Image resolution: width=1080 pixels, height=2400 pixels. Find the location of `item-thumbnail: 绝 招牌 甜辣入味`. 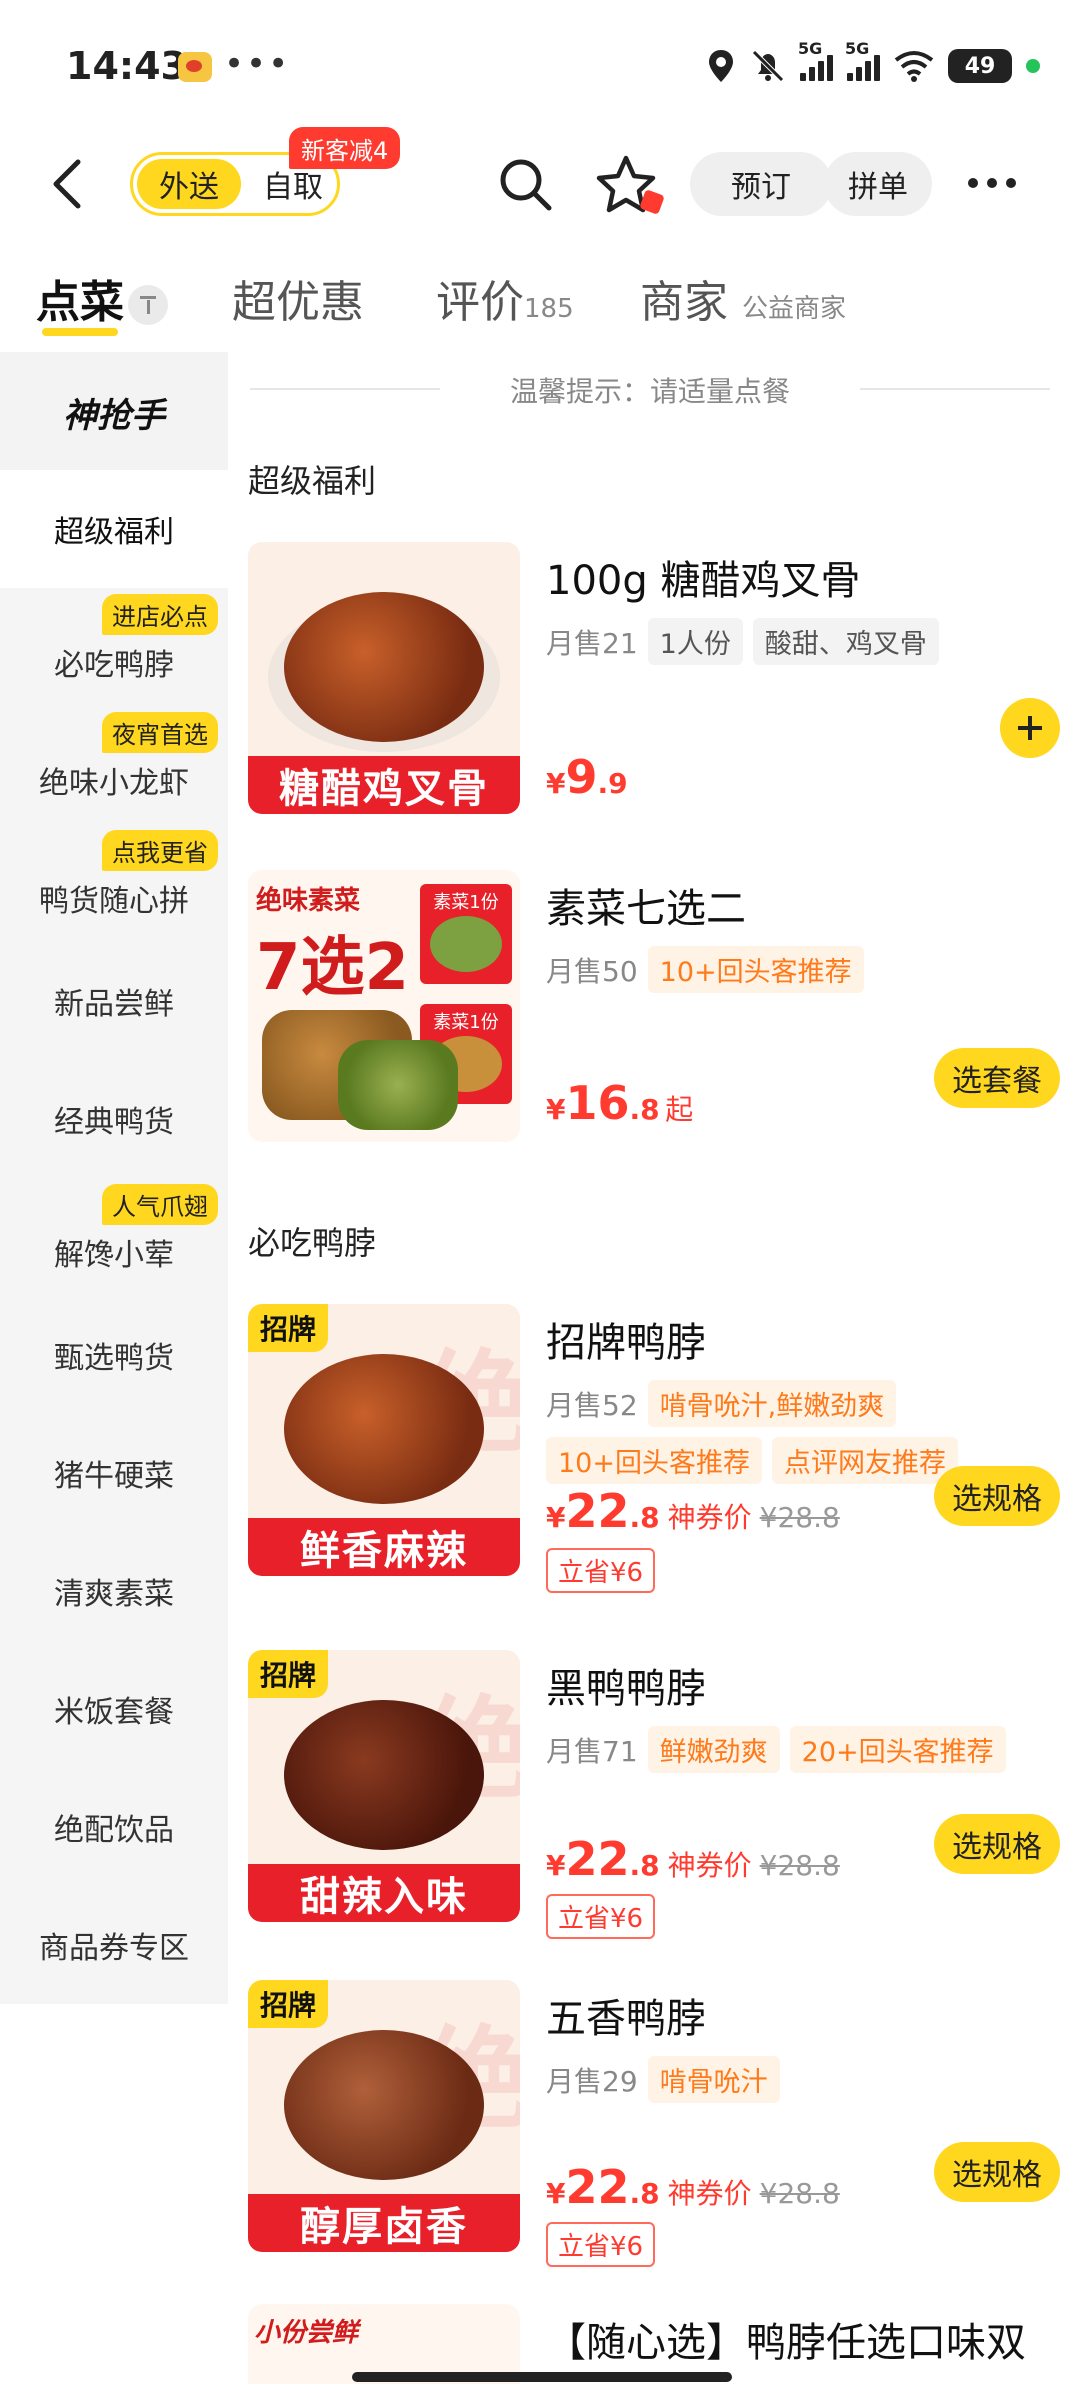

item-thumbnail: 绝 招牌 甜辣入味 is located at coordinates (384, 1786).